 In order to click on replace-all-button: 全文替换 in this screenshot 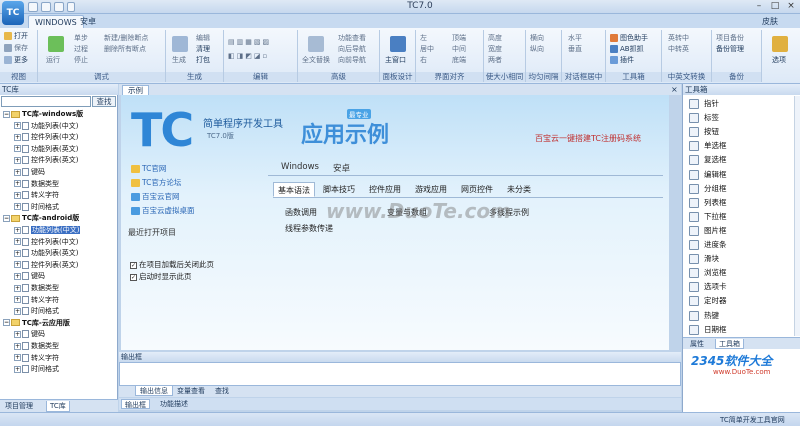, I will do `click(316, 60)`.